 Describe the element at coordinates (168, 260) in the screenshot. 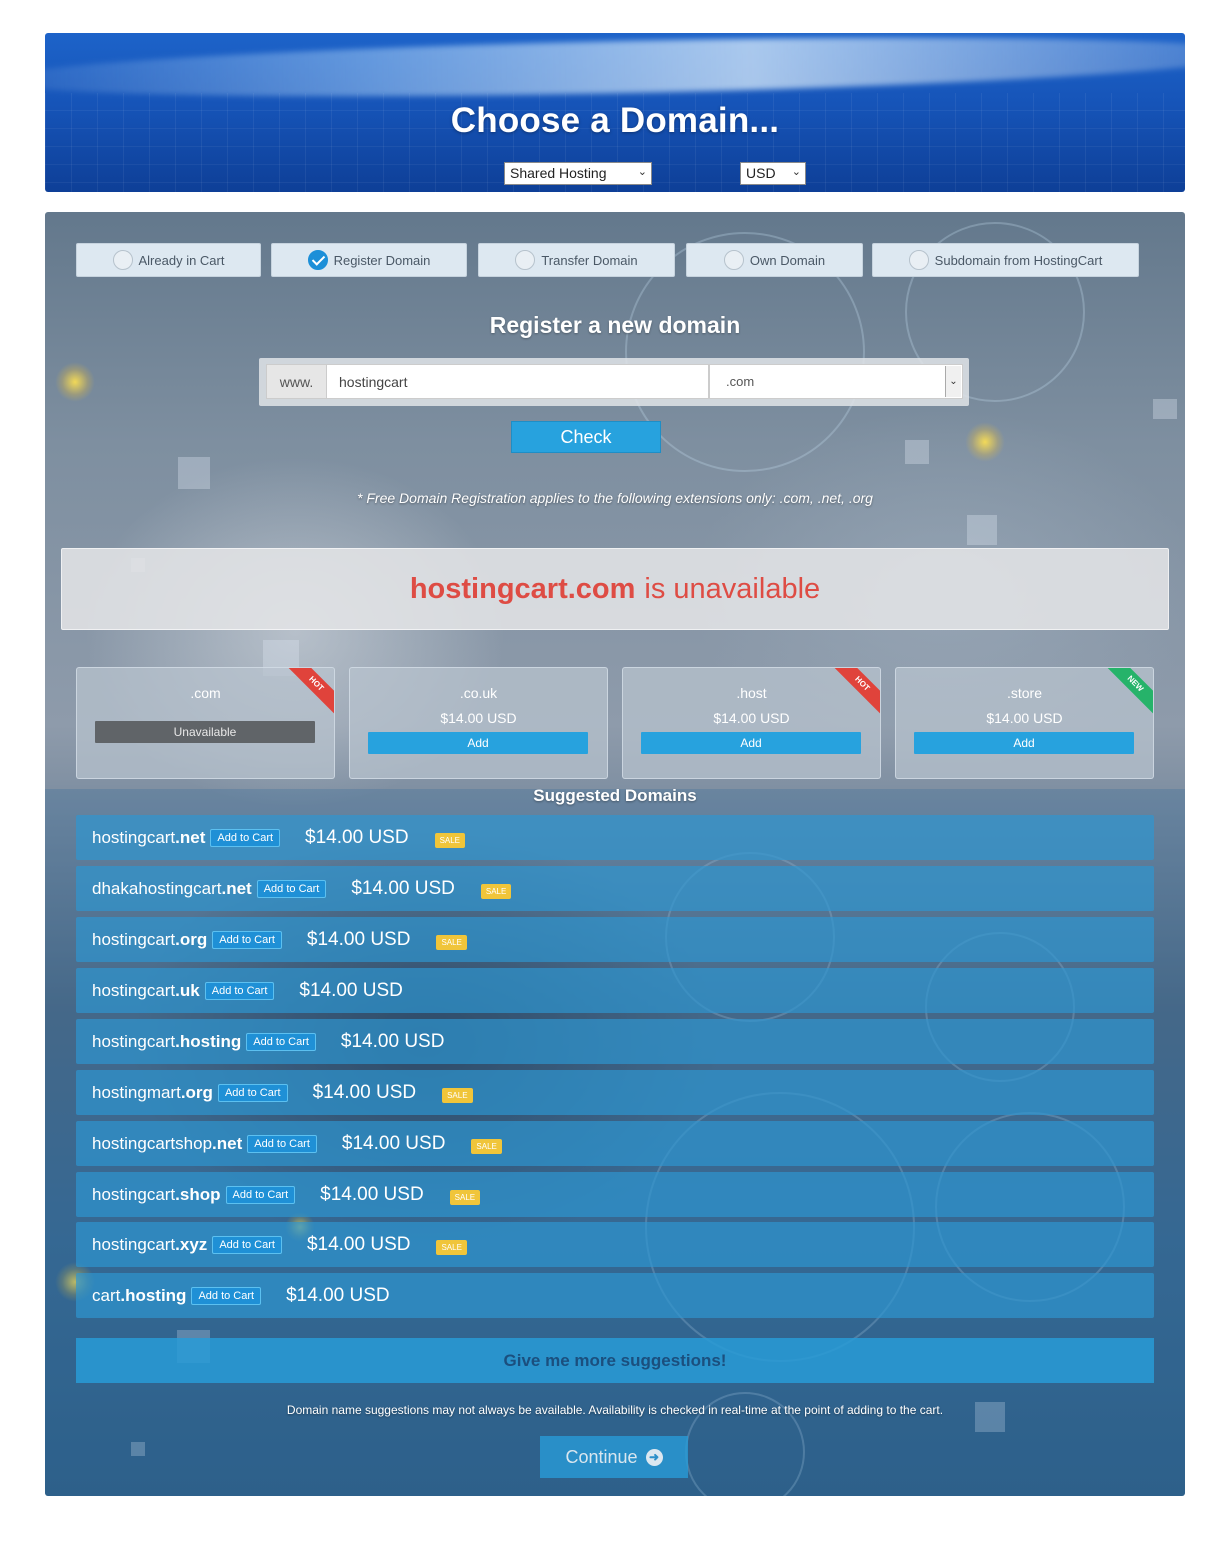

I see `option-already-in-cart: Already in Cart` at that location.